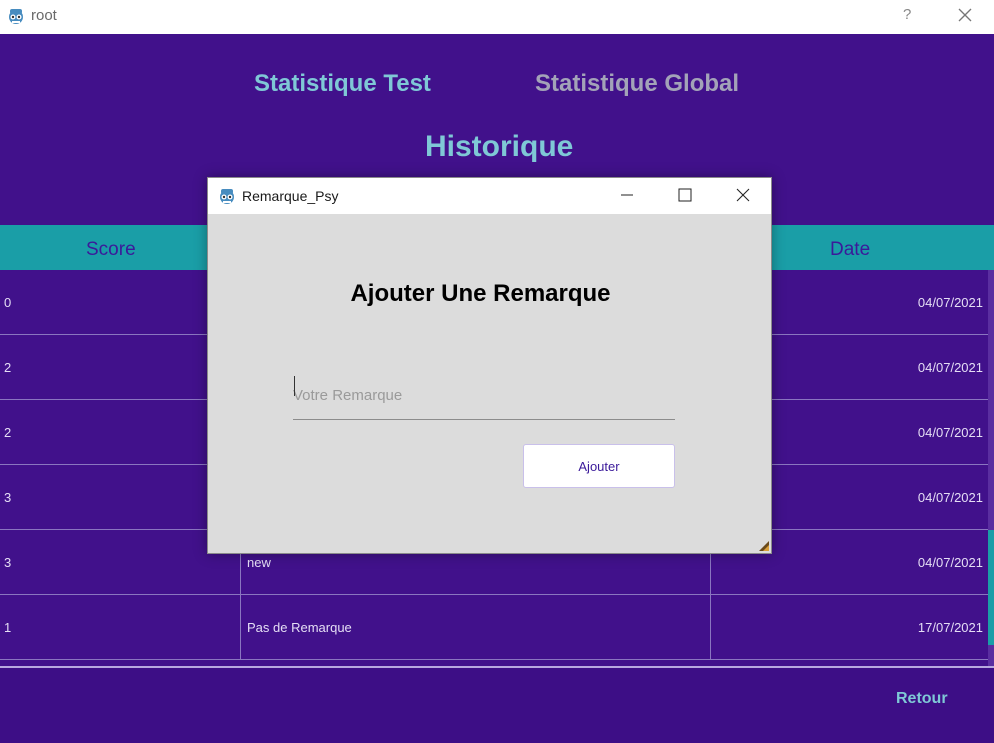 The image size is (994, 743). Describe the element at coordinates (480, 293) in the screenshot. I see `dialog-heading: Ajouter Une Remarque` at that location.